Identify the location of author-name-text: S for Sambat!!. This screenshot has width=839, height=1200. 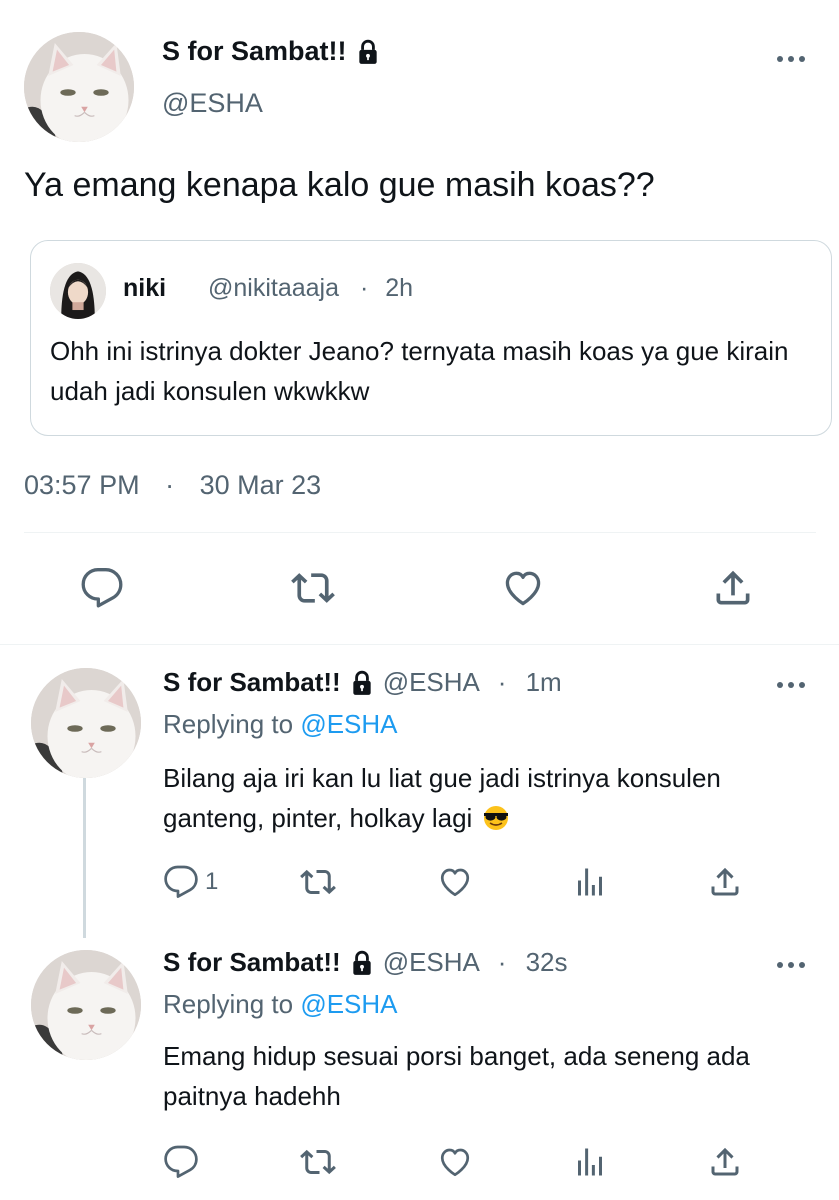
(254, 51).